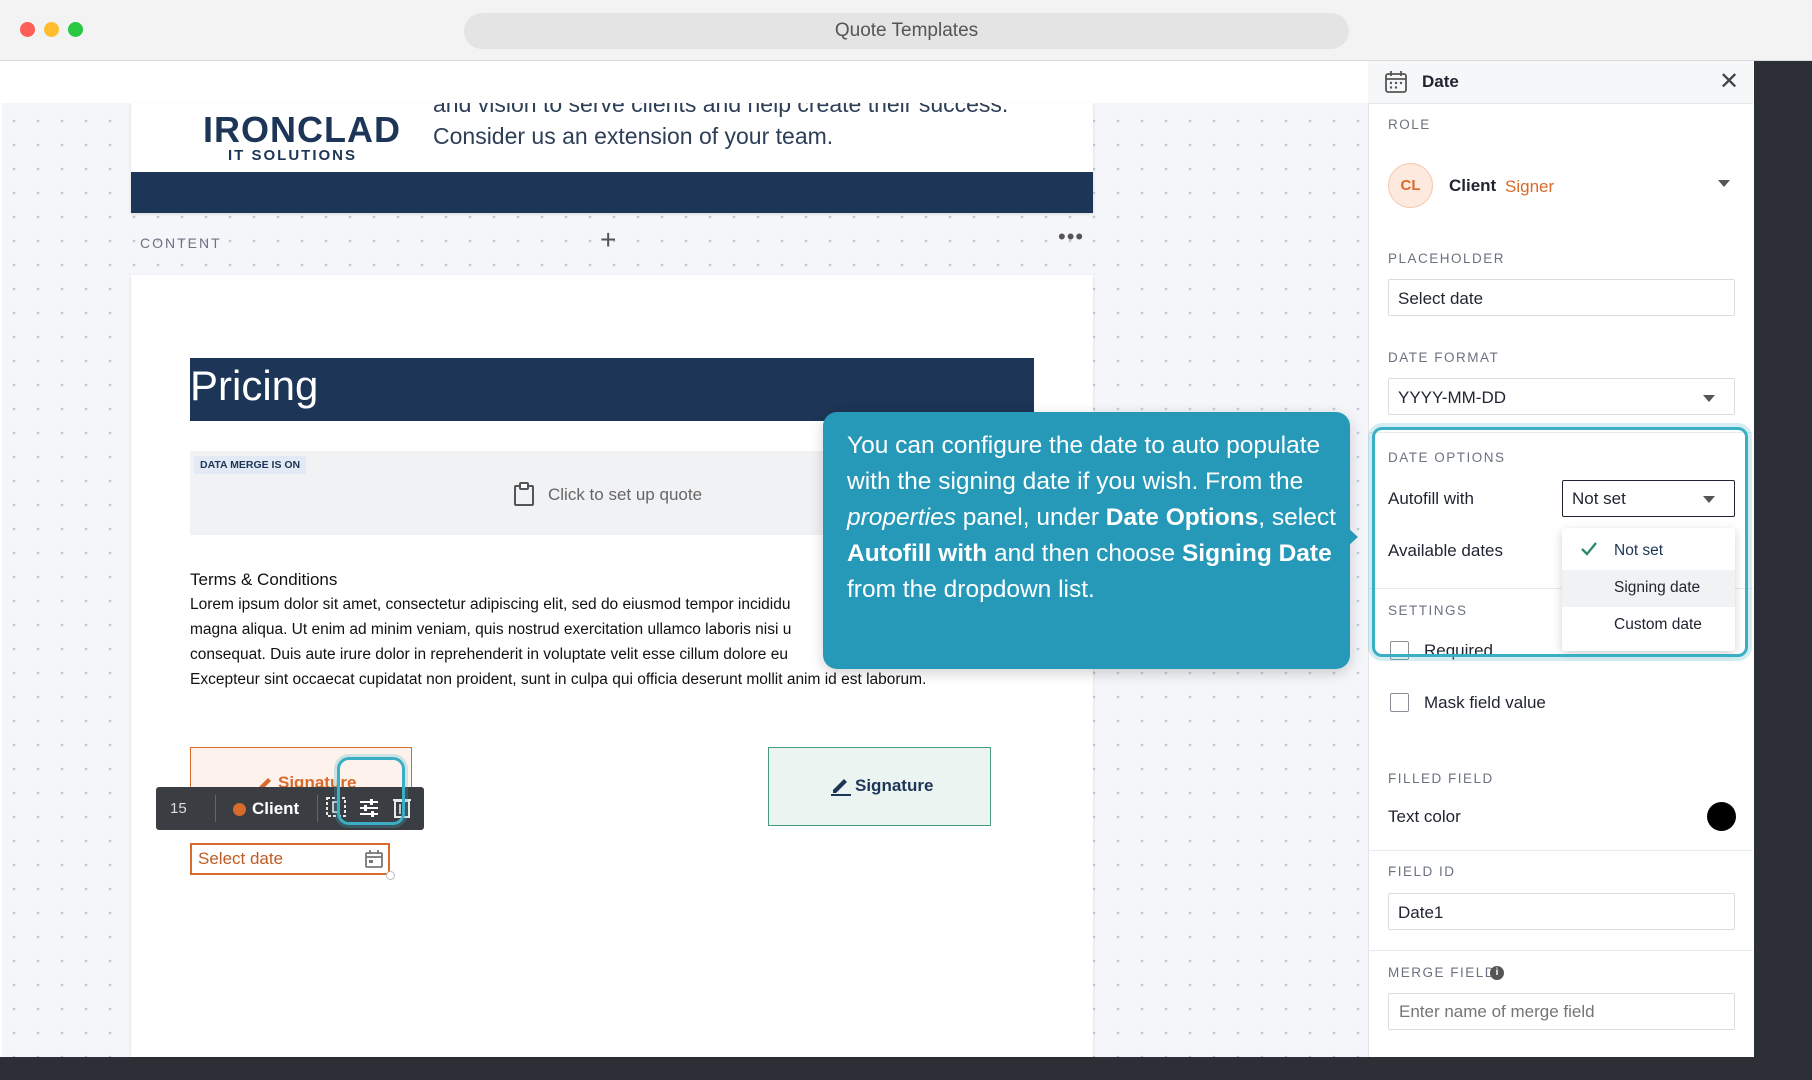  Describe the element at coordinates (1782, 559) in the screenshot. I see `right-edge-bar` at that location.